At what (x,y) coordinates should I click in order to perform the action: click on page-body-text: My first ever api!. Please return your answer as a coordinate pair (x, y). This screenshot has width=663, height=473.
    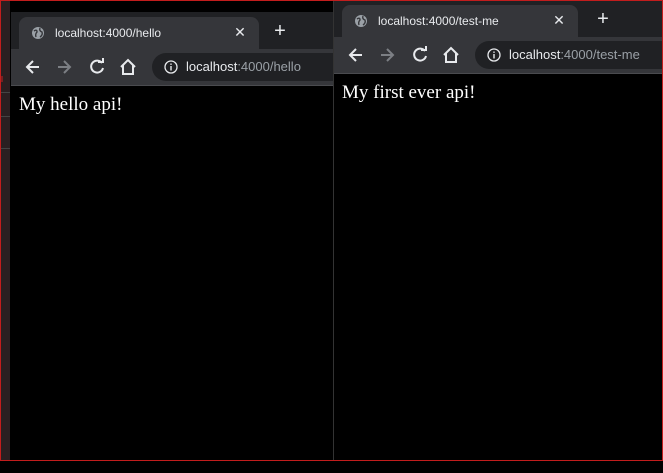
    Looking at the image, I should click on (409, 92).